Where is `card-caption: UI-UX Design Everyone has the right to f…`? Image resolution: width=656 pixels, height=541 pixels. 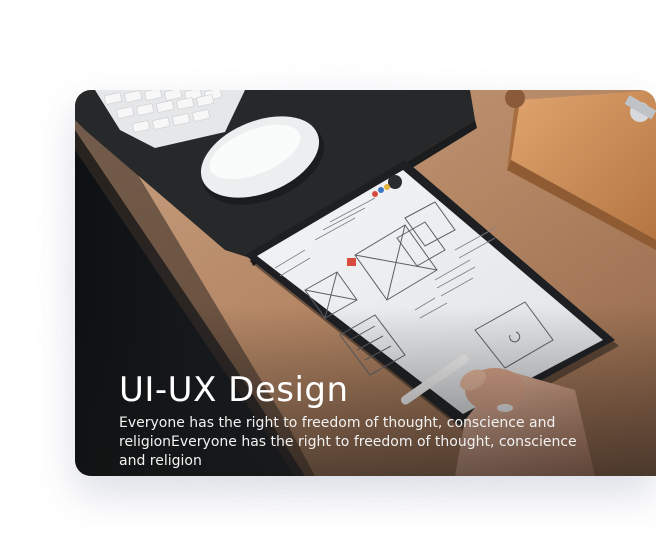
card-caption: UI-UX Design Everyone has the right to f… is located at coordinates (354, 420).